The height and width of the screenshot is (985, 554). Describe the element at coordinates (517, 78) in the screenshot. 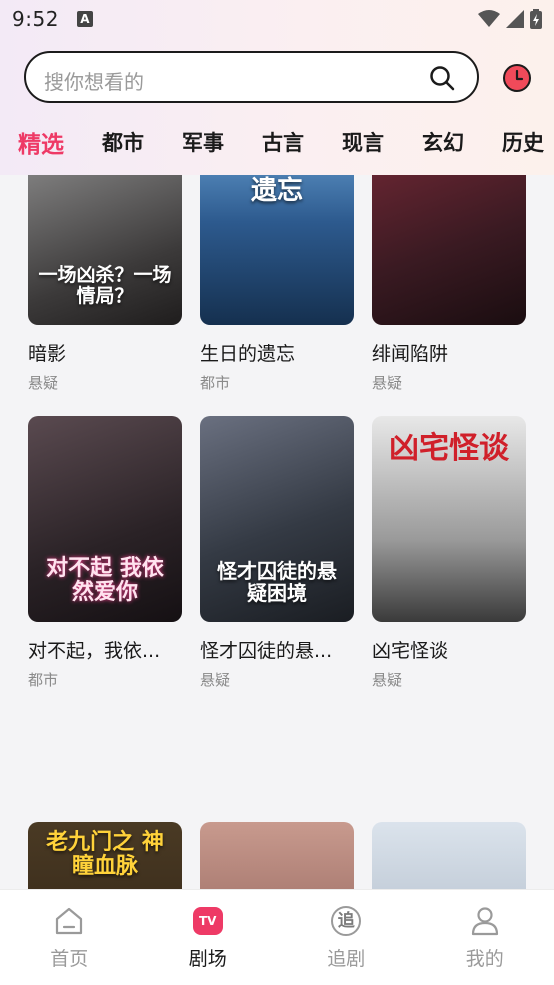

I see `history-icon` at that location.